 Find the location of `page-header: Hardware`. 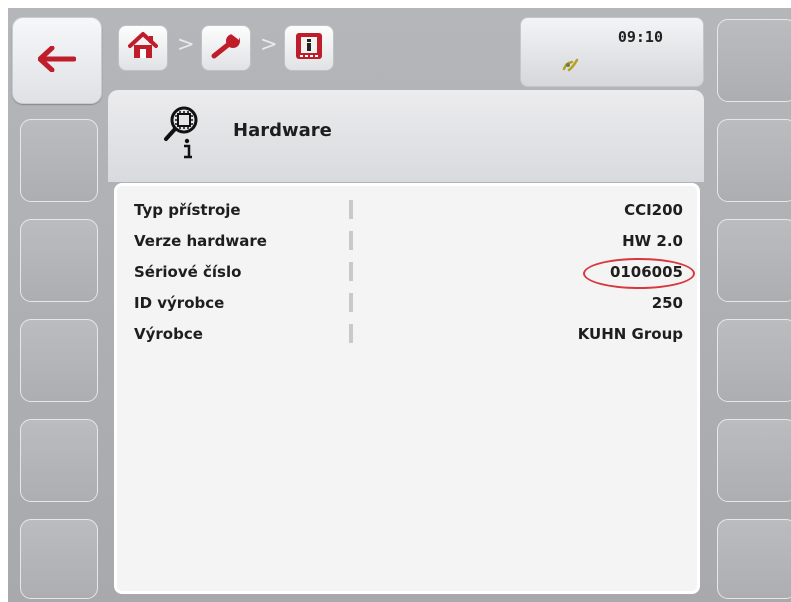

page-header: Hardware is located at coordinates (406, 136).